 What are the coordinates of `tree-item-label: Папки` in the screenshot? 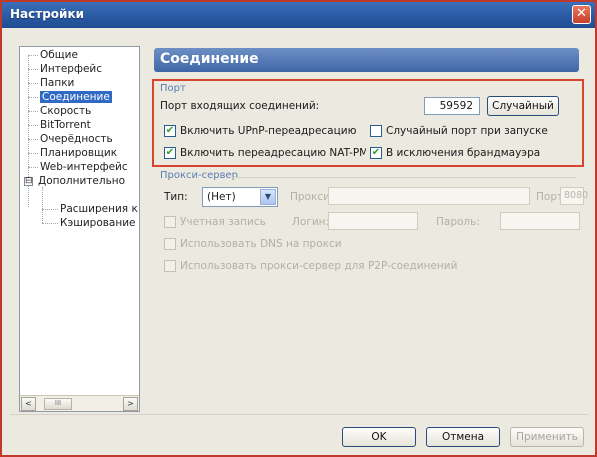 It's located at (57, 83).